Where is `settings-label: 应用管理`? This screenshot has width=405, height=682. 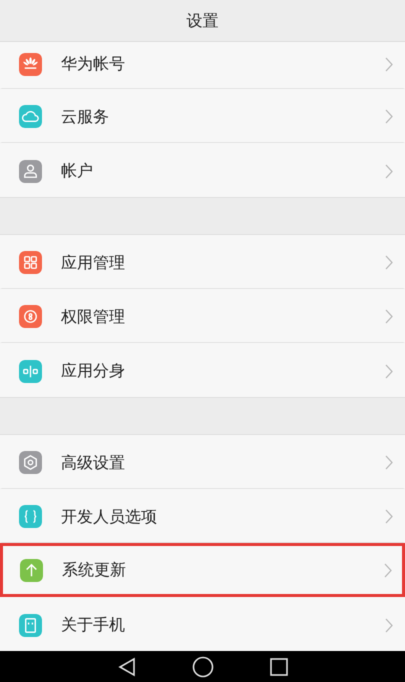 settings-label: 应用管理 is located at coordinates (93, 263).